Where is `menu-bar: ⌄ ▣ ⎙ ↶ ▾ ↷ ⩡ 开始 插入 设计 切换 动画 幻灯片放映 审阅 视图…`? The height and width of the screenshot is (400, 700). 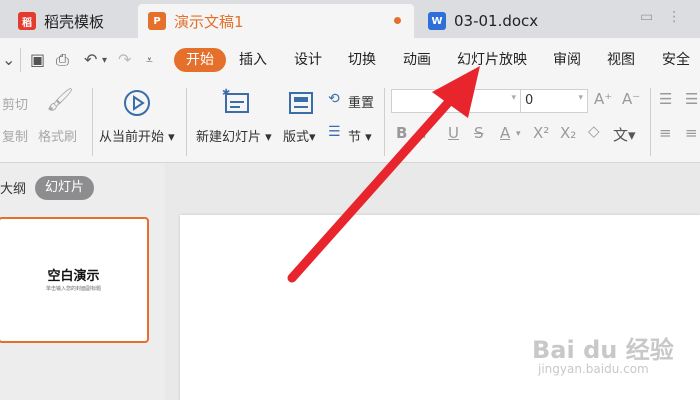
menu-bar: ⌄ ▣ ⎙ ↶ ▾ ↷ ⩡ 开始 插入 设计 切换 动画 幻灯片放映 审阅 视图… is located at coordinates (350, 60).